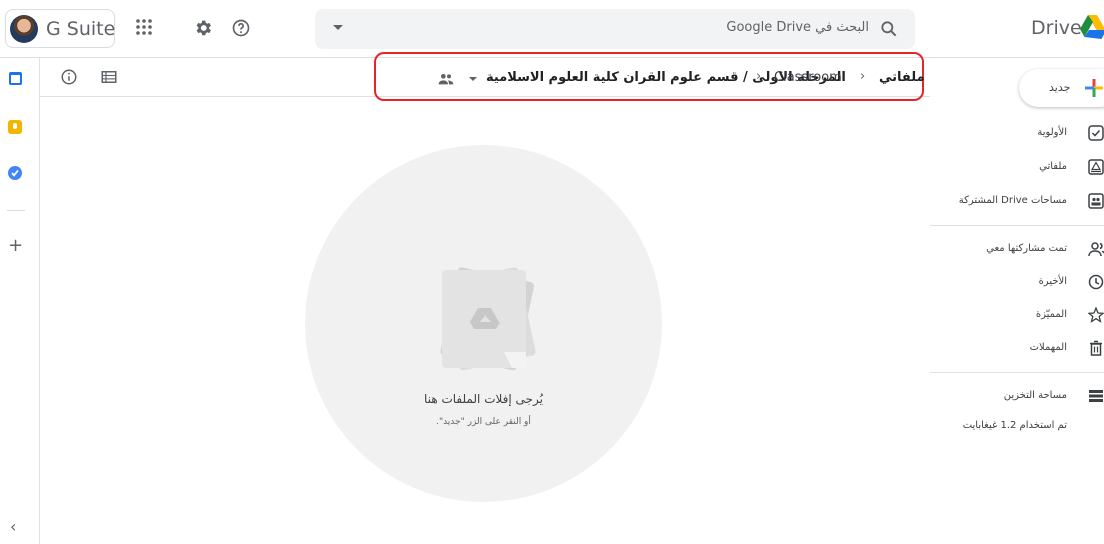 This screenshot has width=1104, height=544. I want to click on empty-state-title: يُرجى إفلات الملفات هنا, so click(483, 399).